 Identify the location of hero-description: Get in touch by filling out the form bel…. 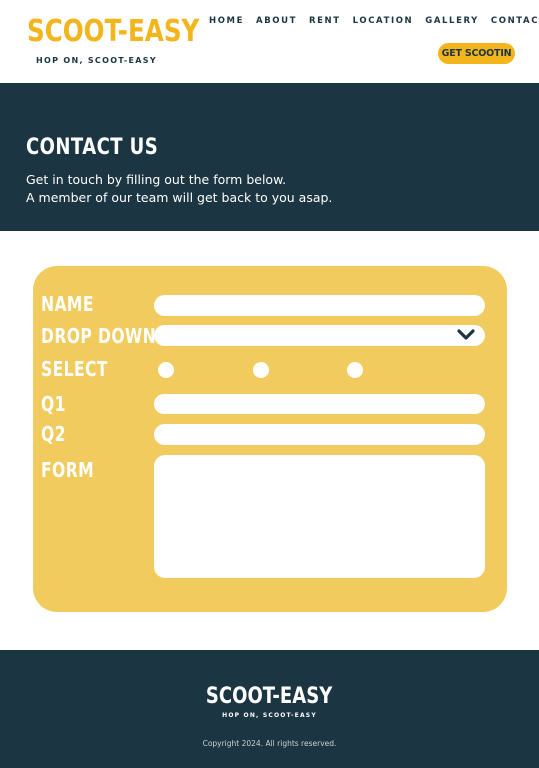
(179, 189).